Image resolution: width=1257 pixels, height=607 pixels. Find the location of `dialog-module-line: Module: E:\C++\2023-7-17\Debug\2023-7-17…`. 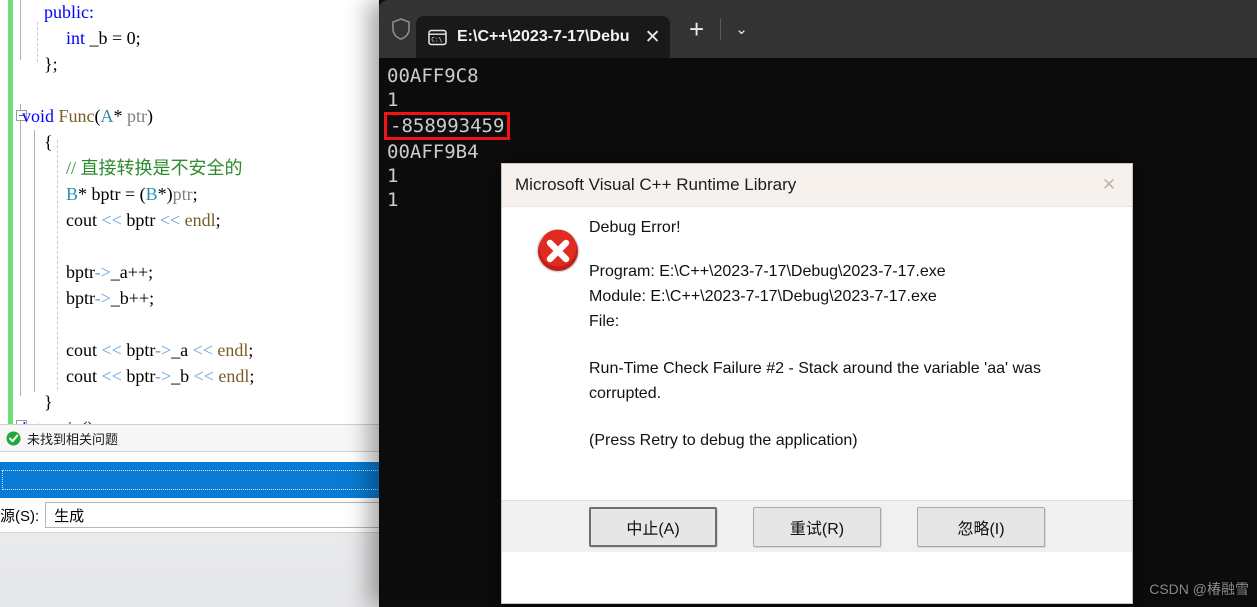

dialog-module-line: Module: E:\C++\2023-7-17\Debug\2023-7-17… is located at coordinates (763, 296).